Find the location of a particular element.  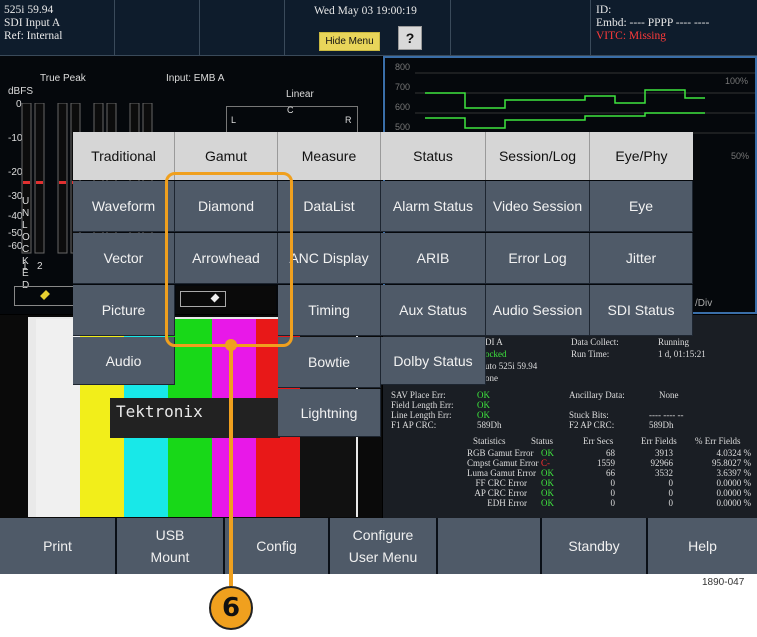

ancillary-label: Ancillary Data: is located at coordinates (597, 395).